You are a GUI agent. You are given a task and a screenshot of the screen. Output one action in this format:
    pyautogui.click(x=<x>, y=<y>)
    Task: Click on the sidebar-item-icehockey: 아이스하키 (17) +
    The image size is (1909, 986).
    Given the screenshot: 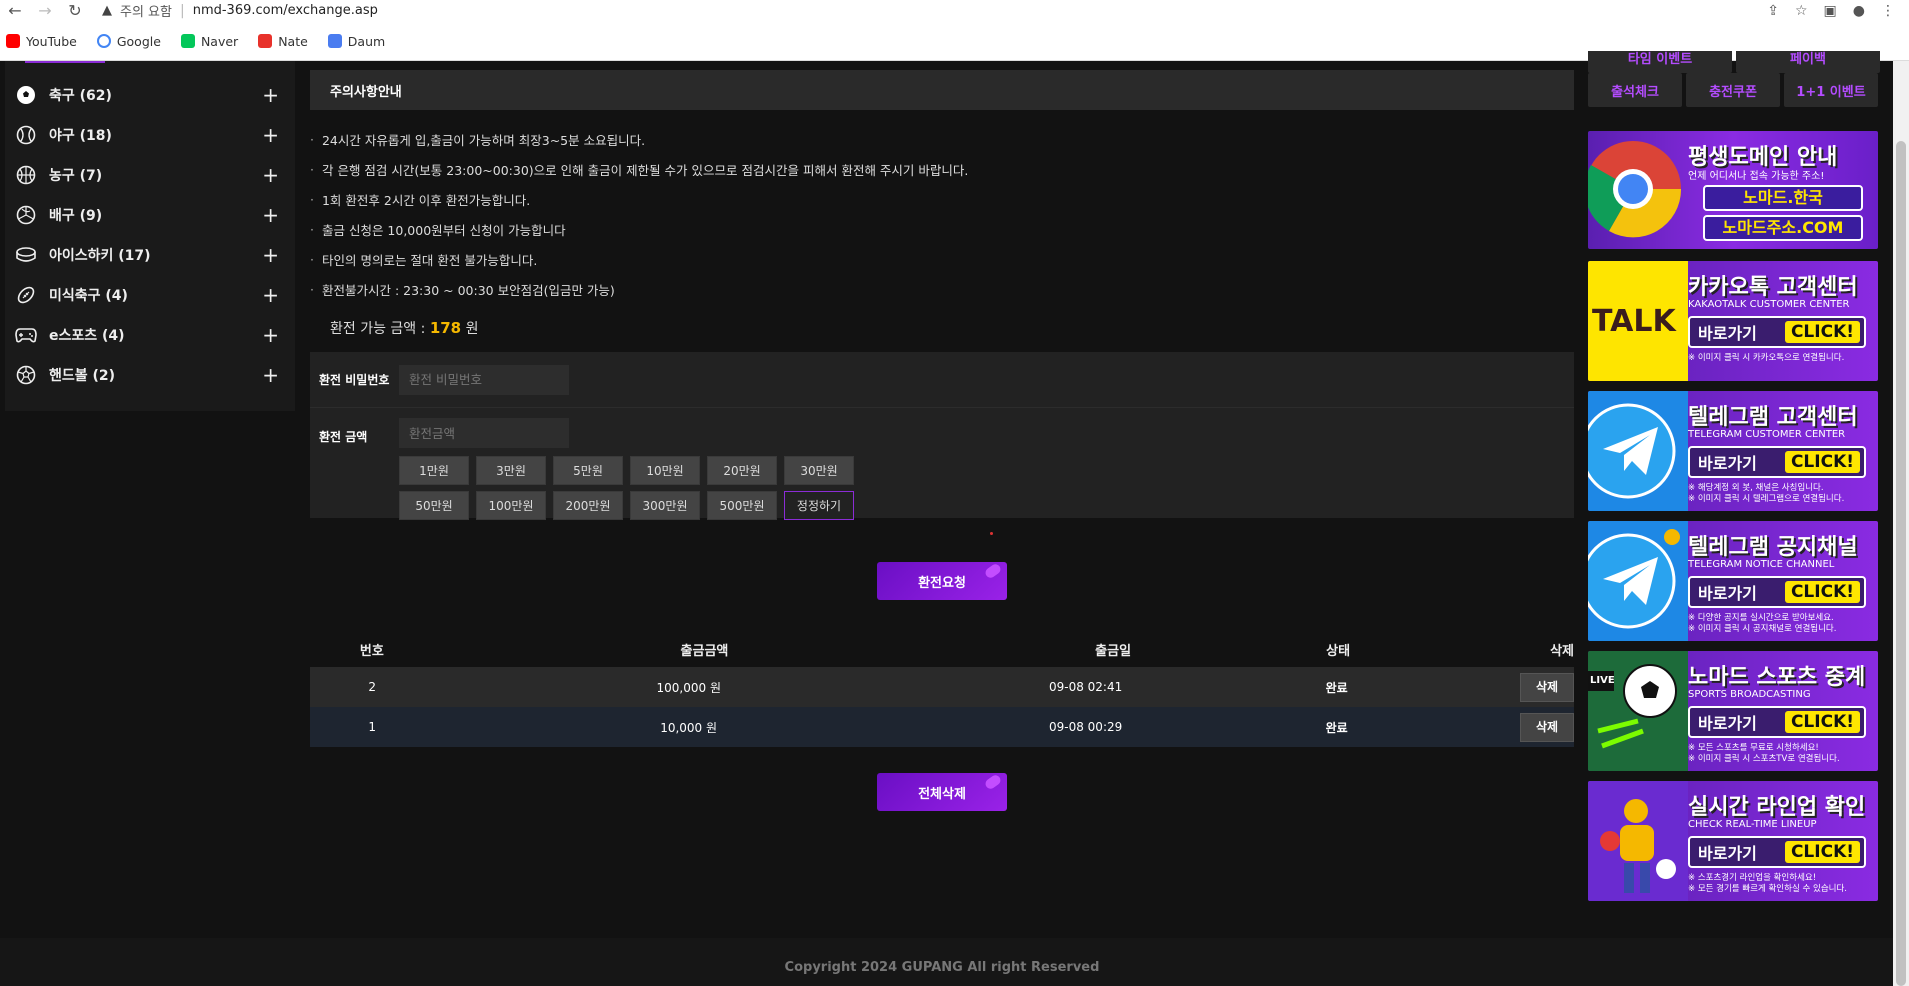 What is the action you would take?
    pyautogui.click(x=150, y=255)
    